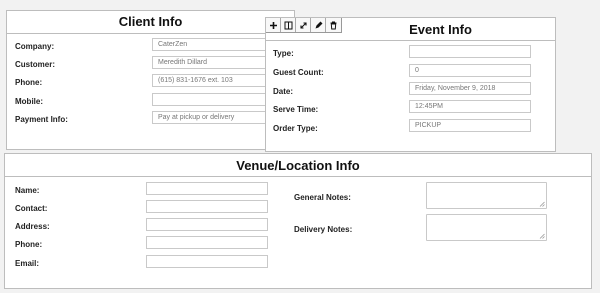  Describe the element at coordinates (27, 263) in the screenshot. I see `venue-email-label: Email:` at that location.